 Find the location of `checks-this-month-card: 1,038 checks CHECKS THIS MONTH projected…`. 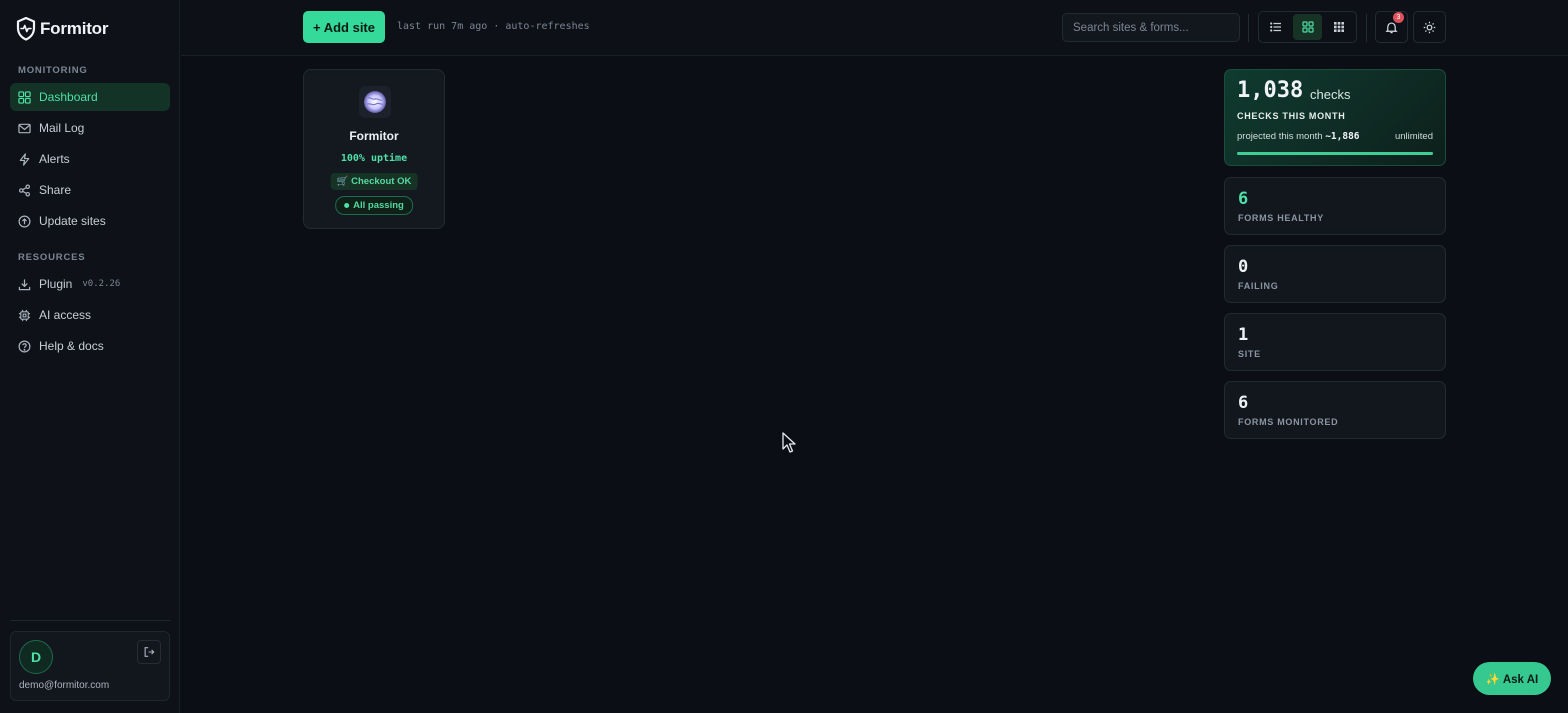

checks-this-month-card: 1,038 checks CHECKS THIS MONTH projected… is located at coordinates (1335, 117).